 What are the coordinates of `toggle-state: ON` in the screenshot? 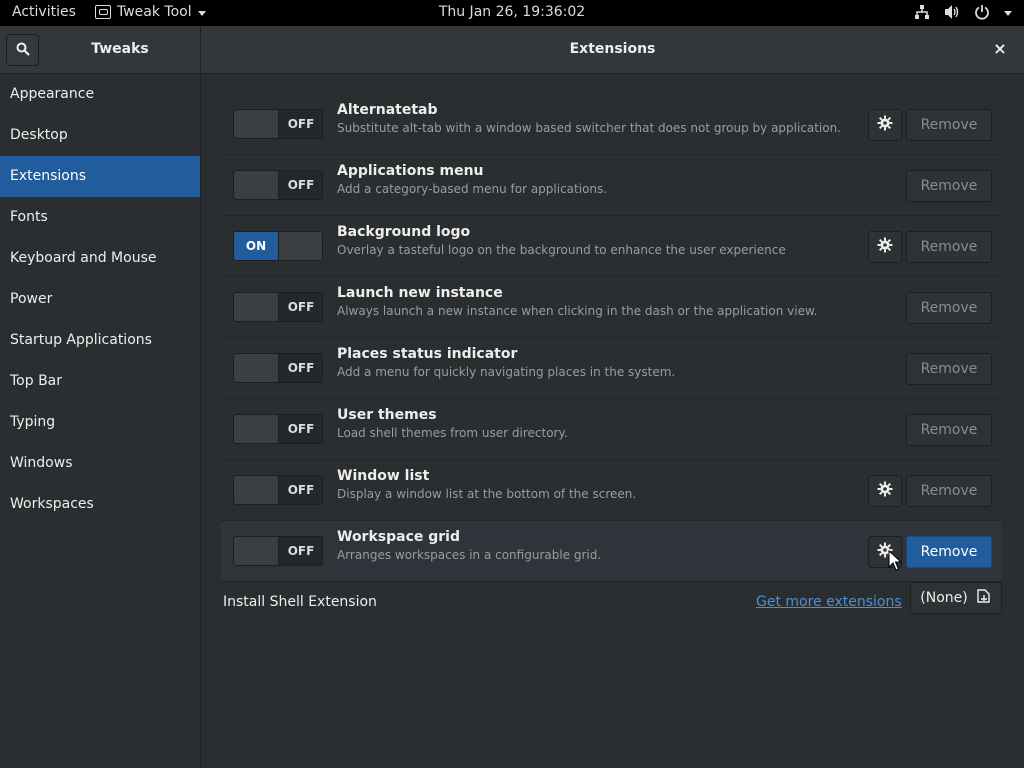 It's located at (256, 246).